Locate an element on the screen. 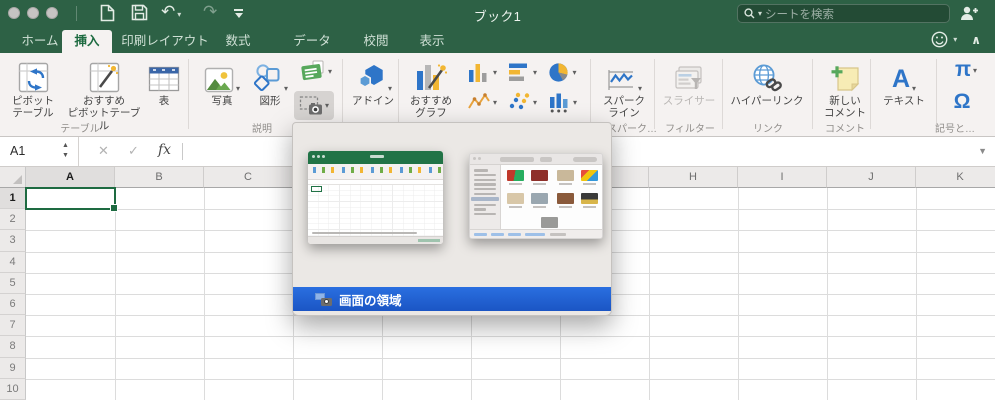 The width and height of the screenshot is (995, 400). symbol-button: Ω is located at coordinates (962, 102).